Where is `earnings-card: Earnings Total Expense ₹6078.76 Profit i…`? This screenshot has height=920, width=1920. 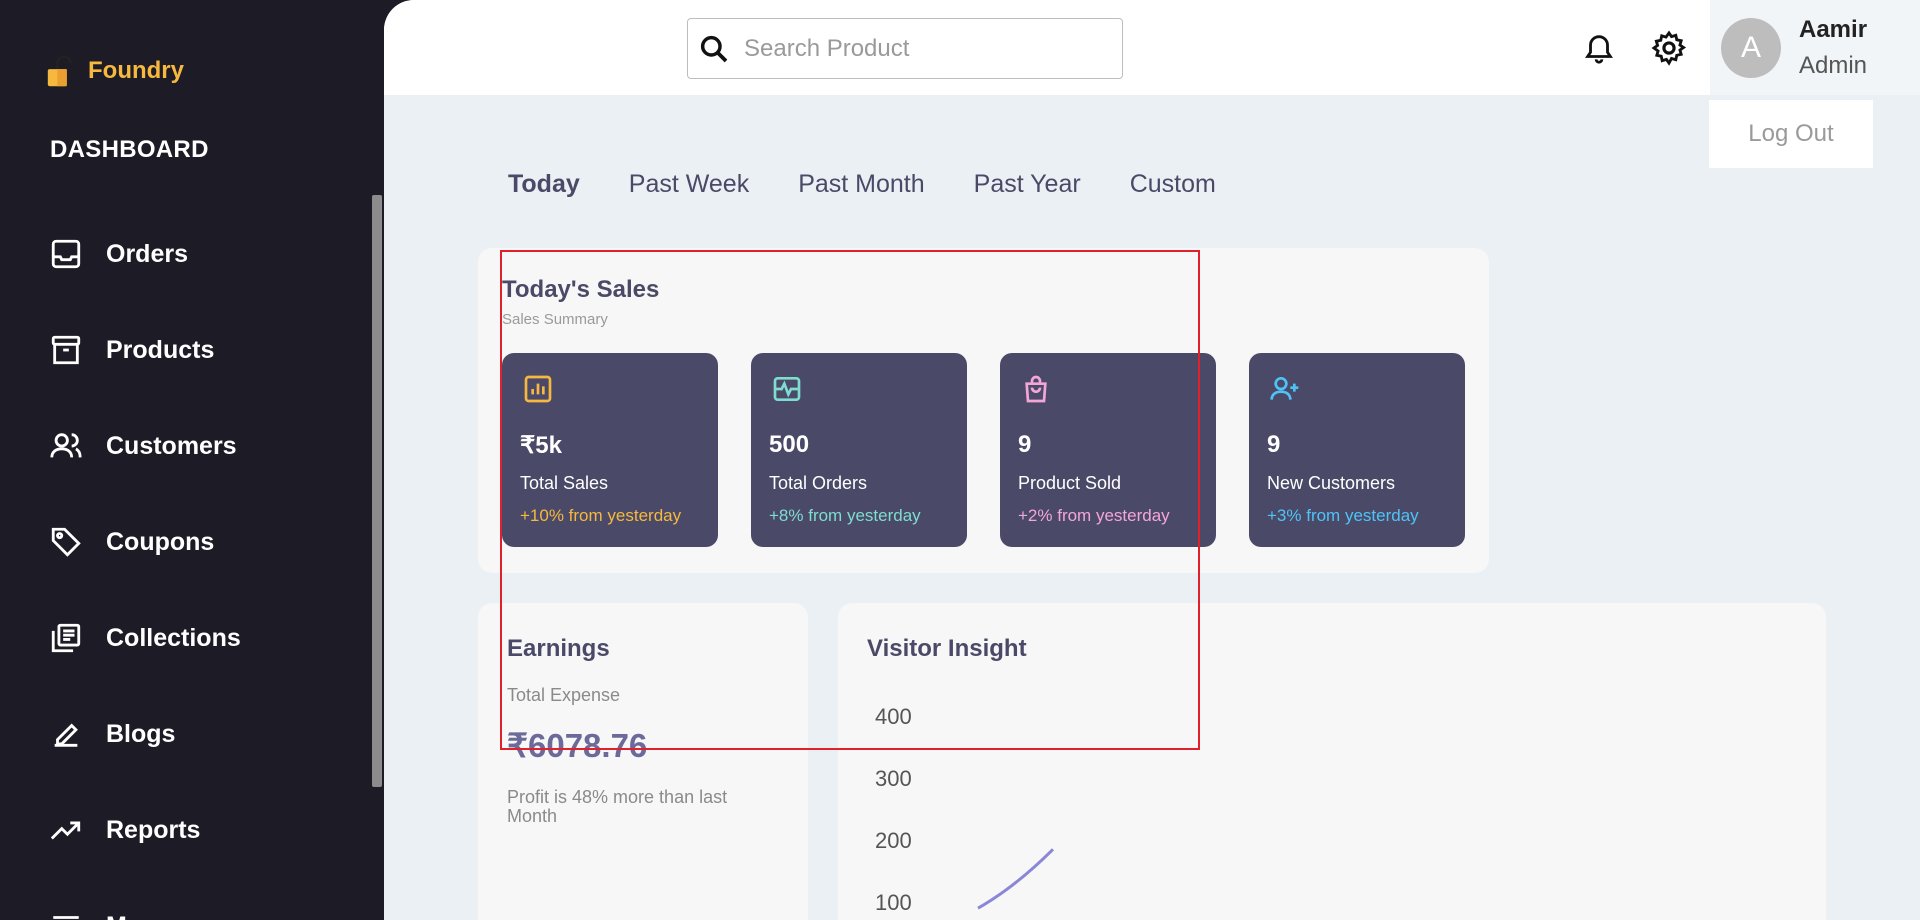 earnings-card: Earnings Total Expense ₹6078.76 Profit i… is located at coordinates (643, 761).